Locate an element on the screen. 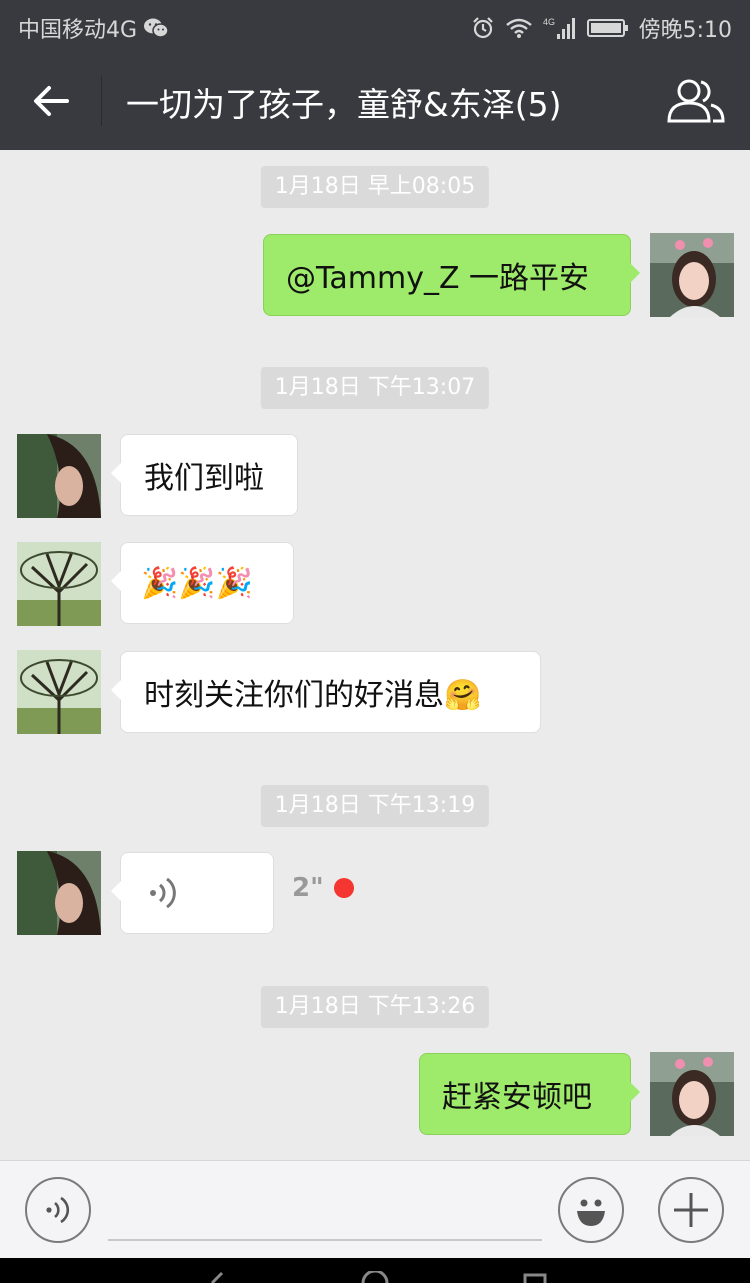 Image resolution: width=750 pixels, height=1283 pixels. outgoing-message-bubble: 赶紧安顿吧 is located at coordinates (529, 1094).